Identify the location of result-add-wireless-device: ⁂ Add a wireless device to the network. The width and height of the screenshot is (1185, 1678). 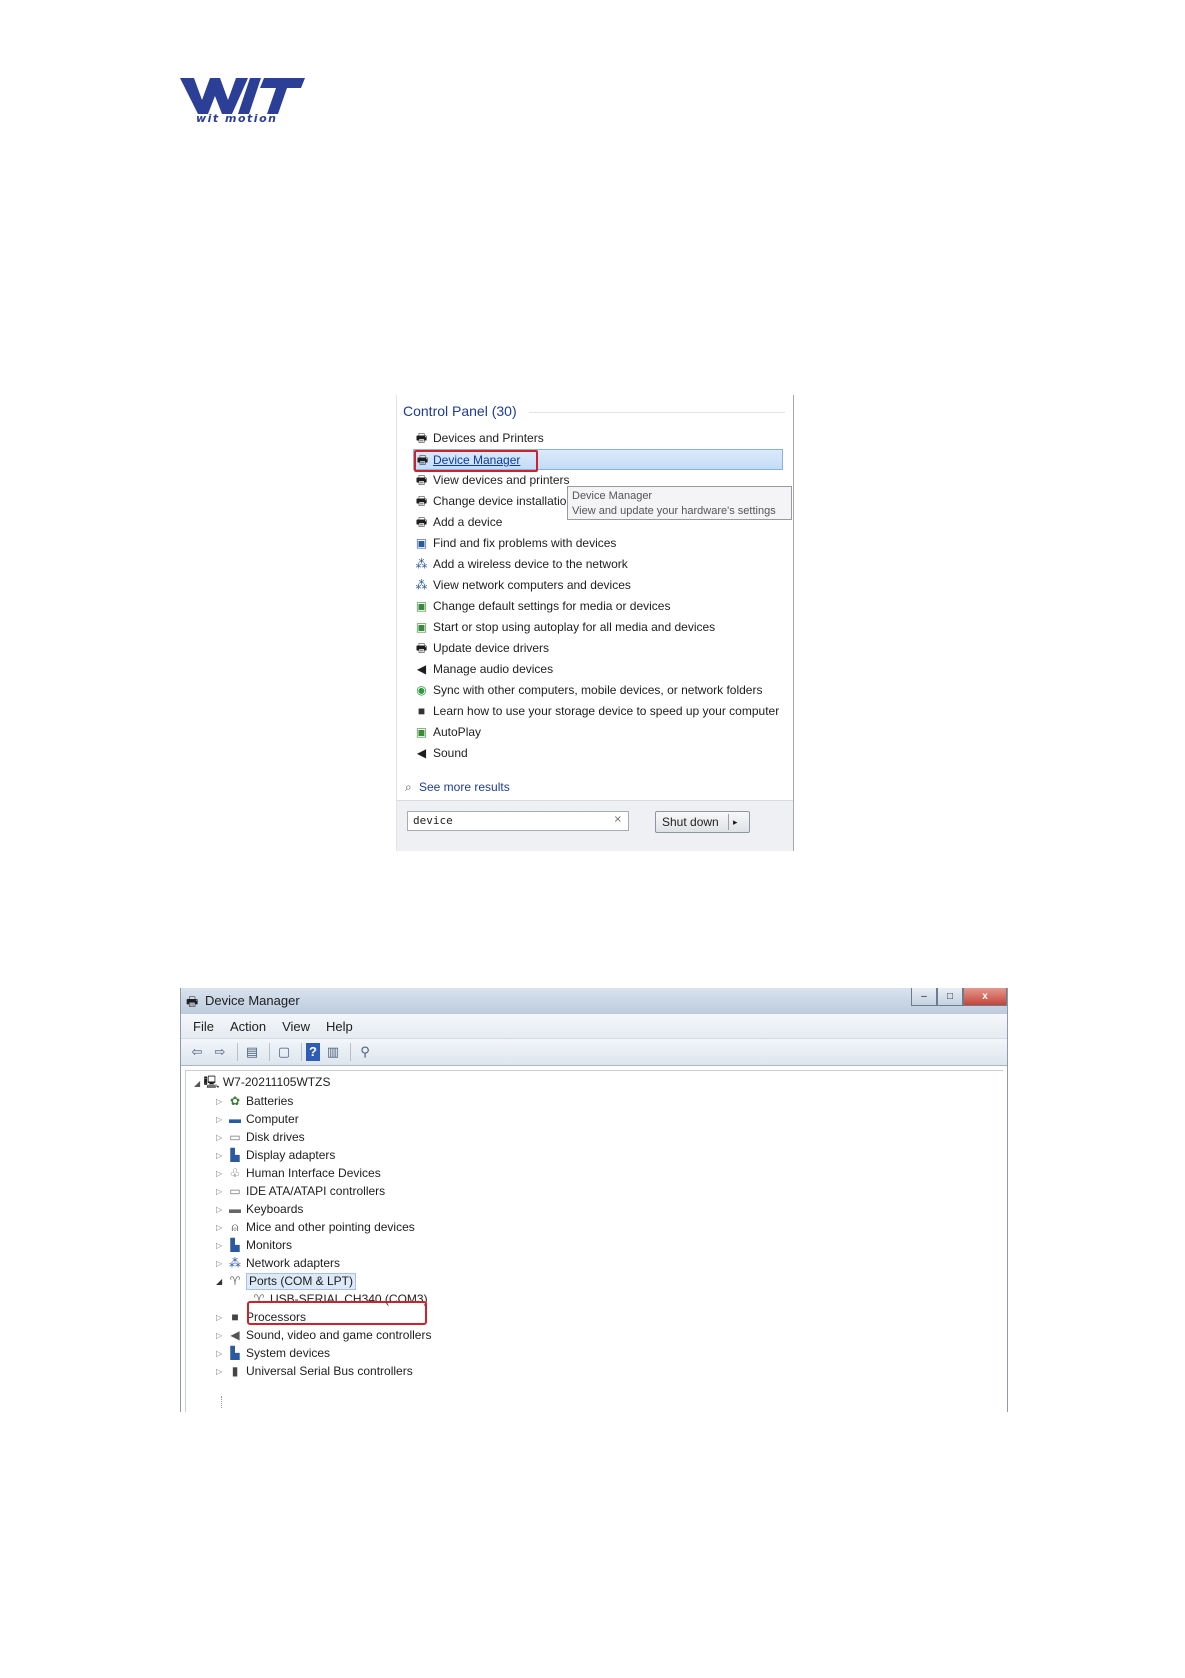
(601, 564).